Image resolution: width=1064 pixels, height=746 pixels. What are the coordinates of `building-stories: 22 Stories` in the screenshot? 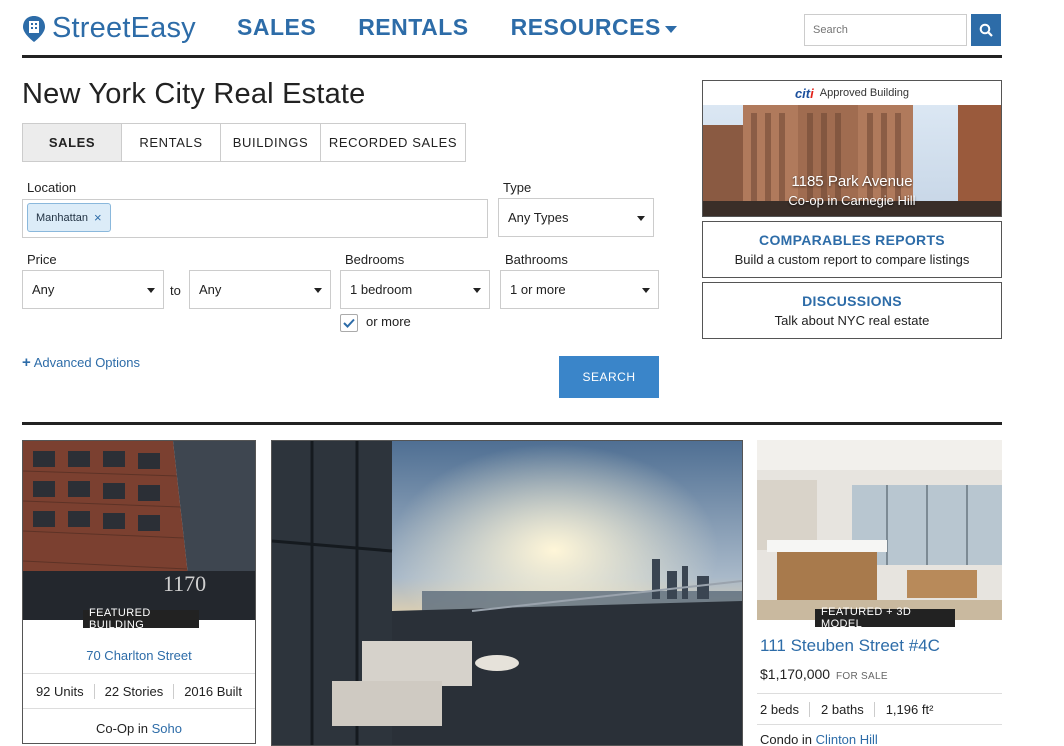 It's located at (135, 691).